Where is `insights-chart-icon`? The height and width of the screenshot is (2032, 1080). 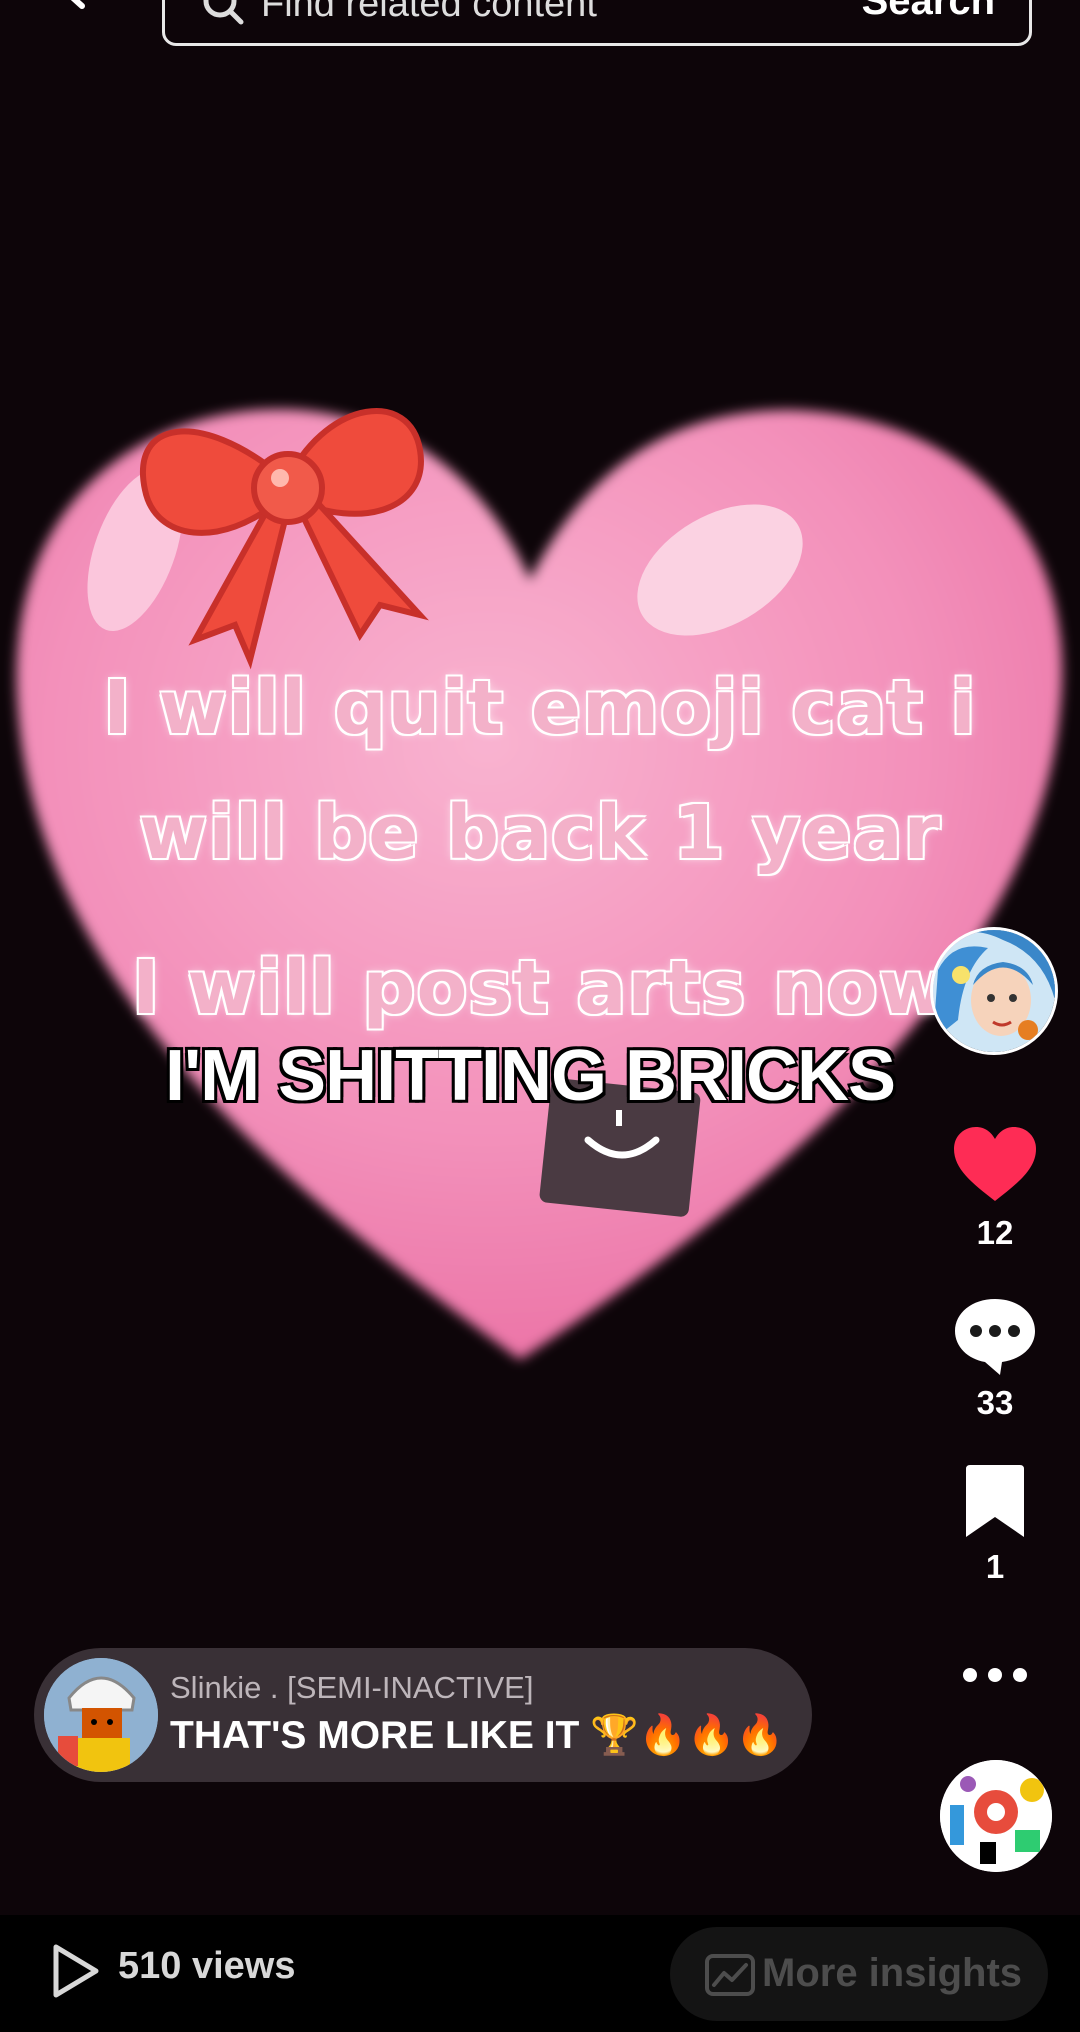 insights-chart-icon is located at coordinates (730, 1975).